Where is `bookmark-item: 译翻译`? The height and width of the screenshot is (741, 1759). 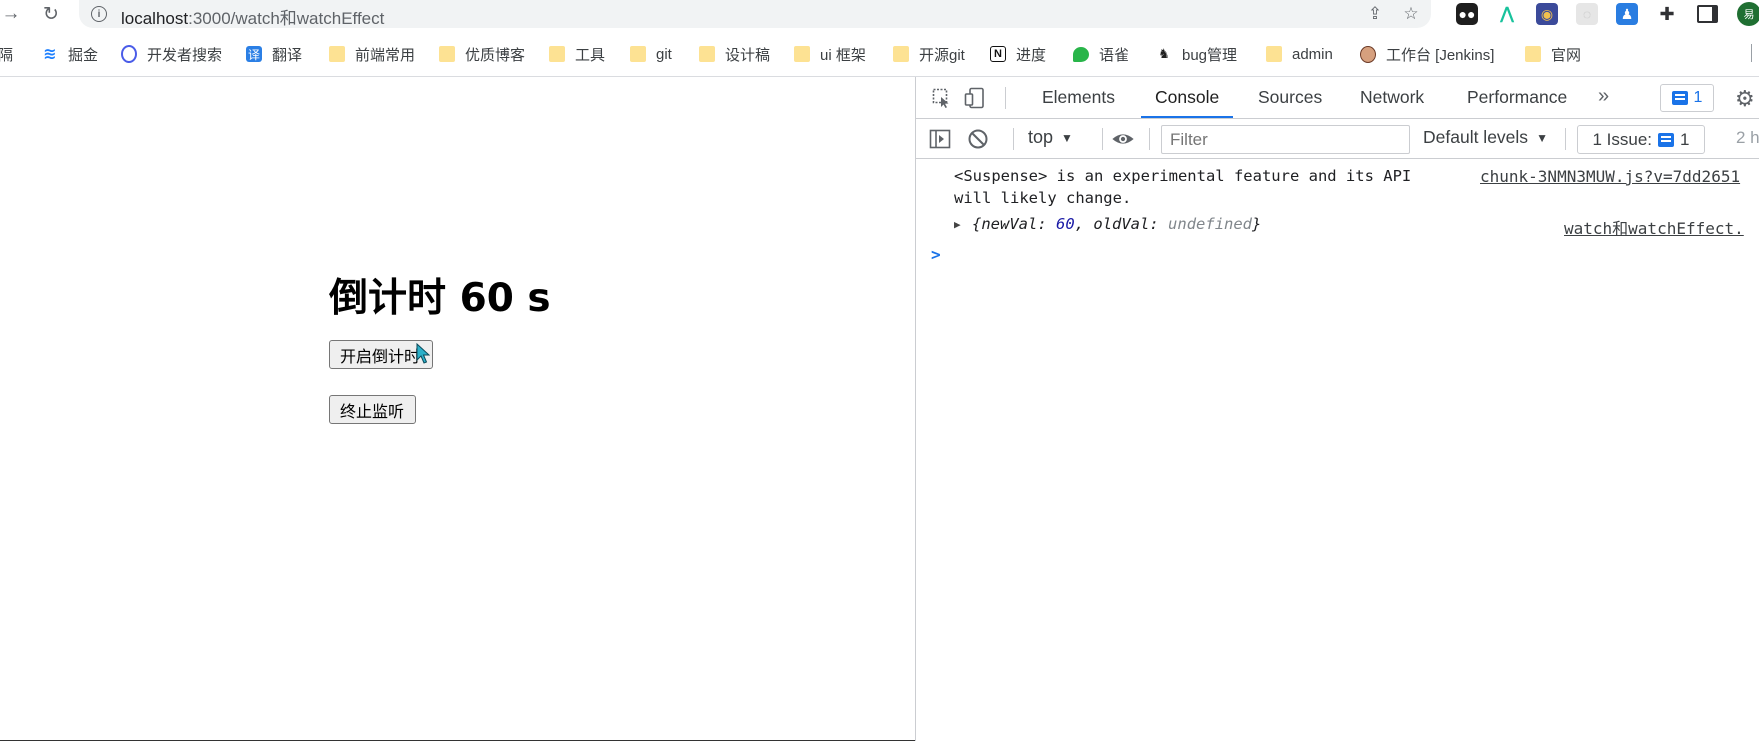
bookmark-item: 译翻译 is located at coordinates (274, 54).